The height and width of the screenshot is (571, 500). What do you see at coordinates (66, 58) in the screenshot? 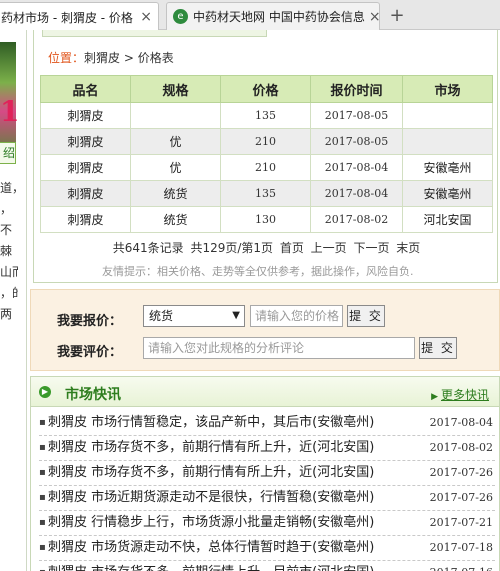
I see `breadcrumb-label: 位置：` at bounding box center [66, 58].